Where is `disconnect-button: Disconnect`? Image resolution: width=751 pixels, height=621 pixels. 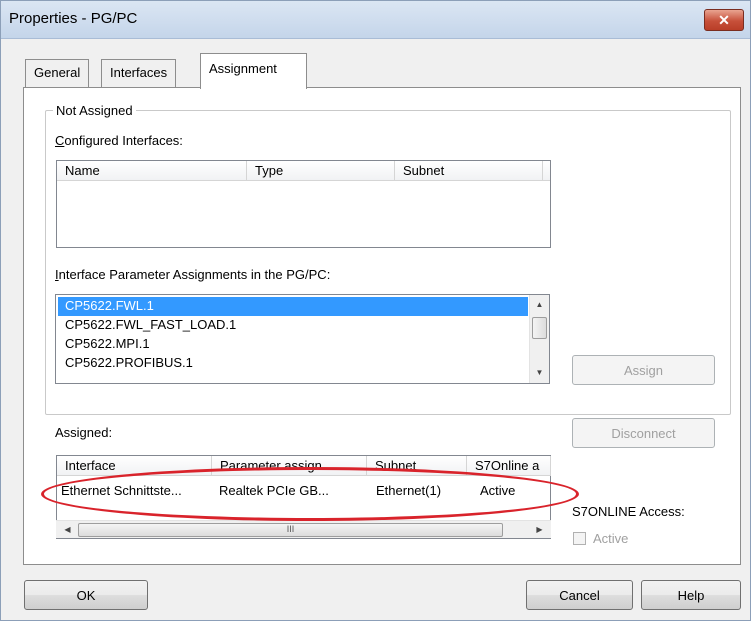 disconnect-button: Disconnect is located at coordinates (643, 433).